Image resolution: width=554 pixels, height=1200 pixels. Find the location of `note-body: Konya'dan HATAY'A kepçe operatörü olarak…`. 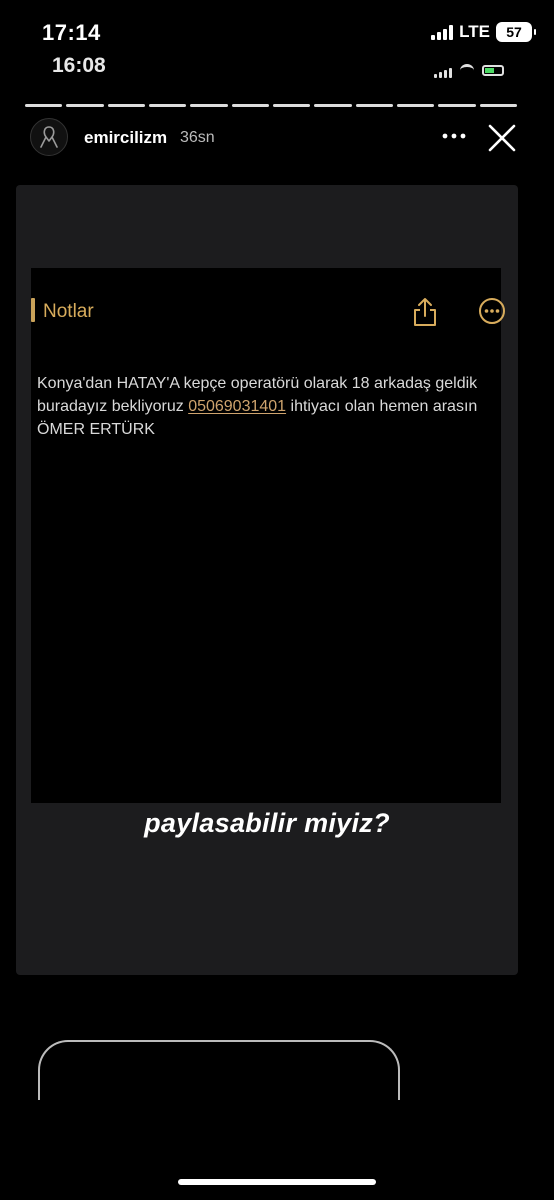

note-body: Konya'dan HATAY'A kepçe operatörü olarak… is located at coordinates (265, 406).